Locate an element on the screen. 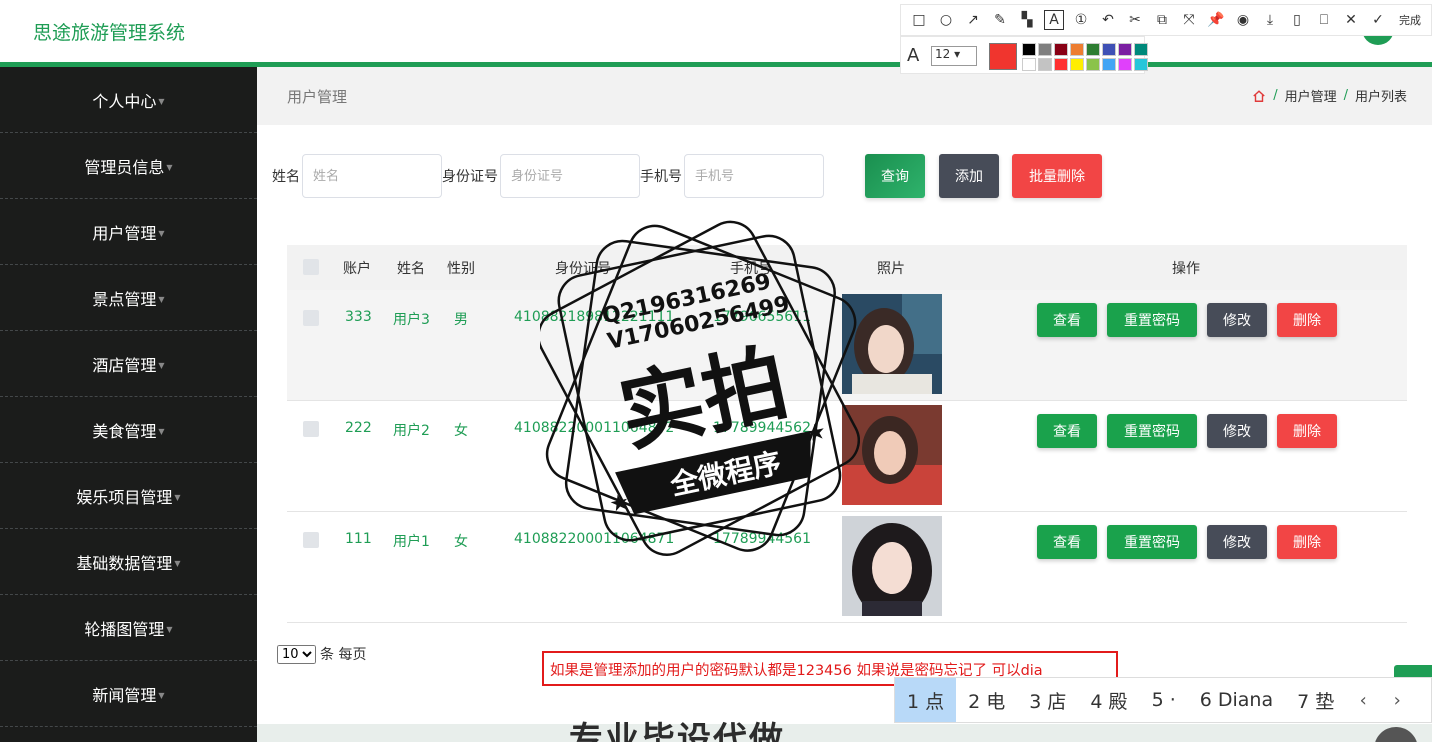  phone-icon: ▯ is located at coordinates (1297, 20).